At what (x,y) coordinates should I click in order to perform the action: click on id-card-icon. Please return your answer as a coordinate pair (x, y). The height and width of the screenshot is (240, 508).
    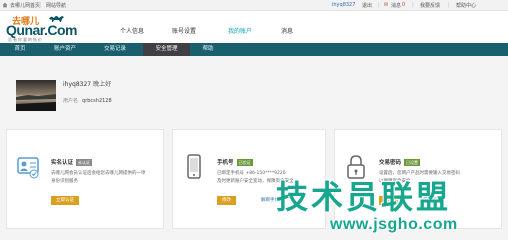
    Looking at the image, I should click on (28, 168).